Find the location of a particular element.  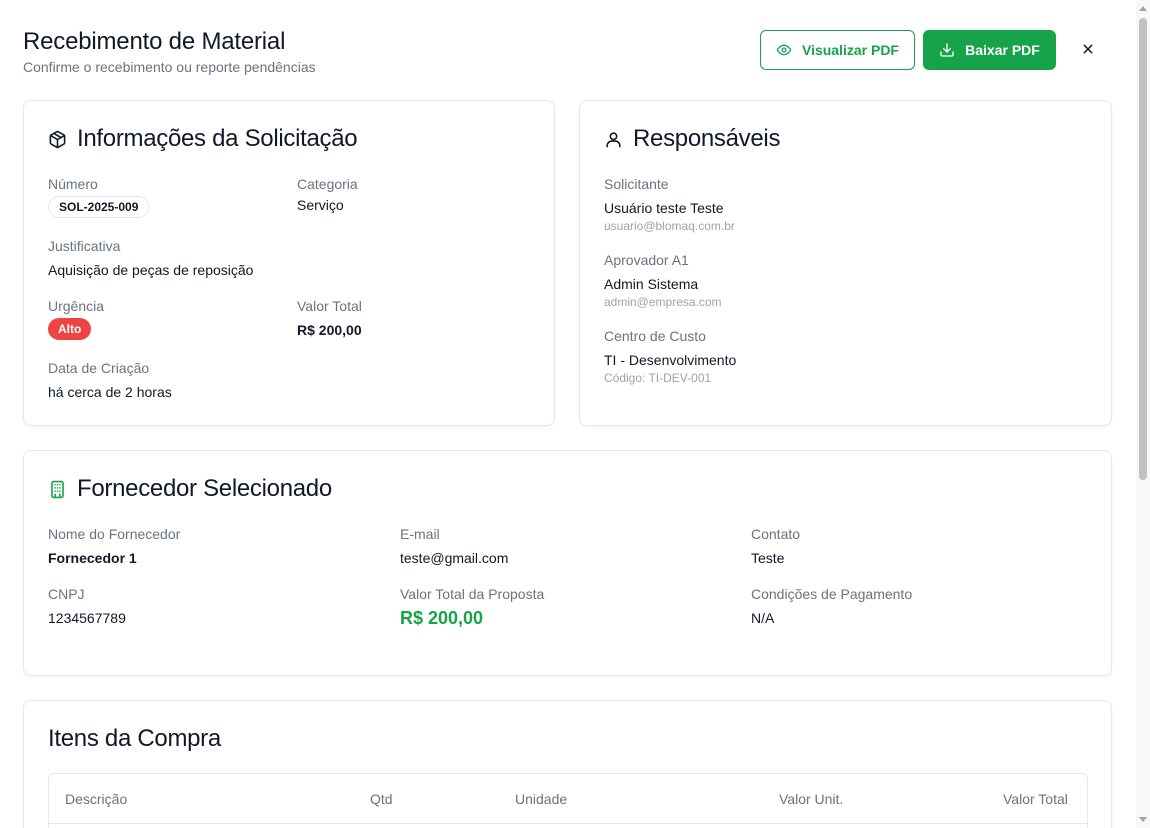

centro-value: TI - Desenvolvimento is located at coordinates (670, 360).